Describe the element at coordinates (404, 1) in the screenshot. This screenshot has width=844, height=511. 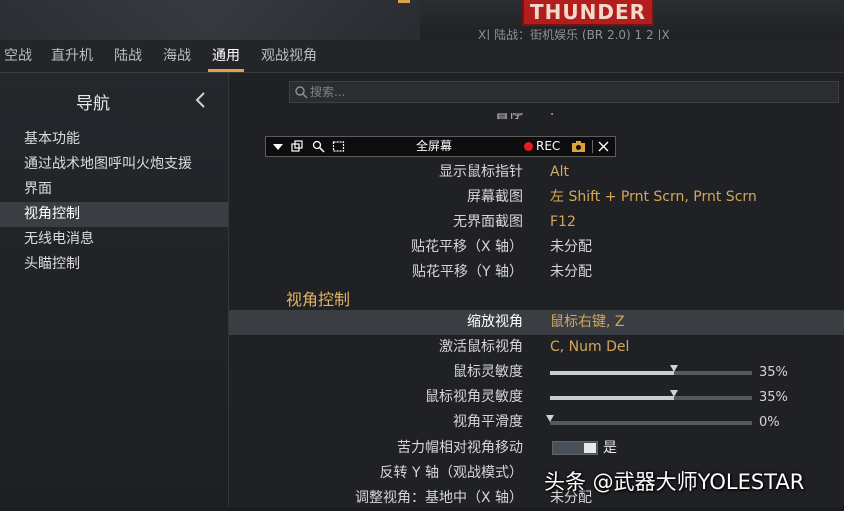
I see `banner-accent` at that location.